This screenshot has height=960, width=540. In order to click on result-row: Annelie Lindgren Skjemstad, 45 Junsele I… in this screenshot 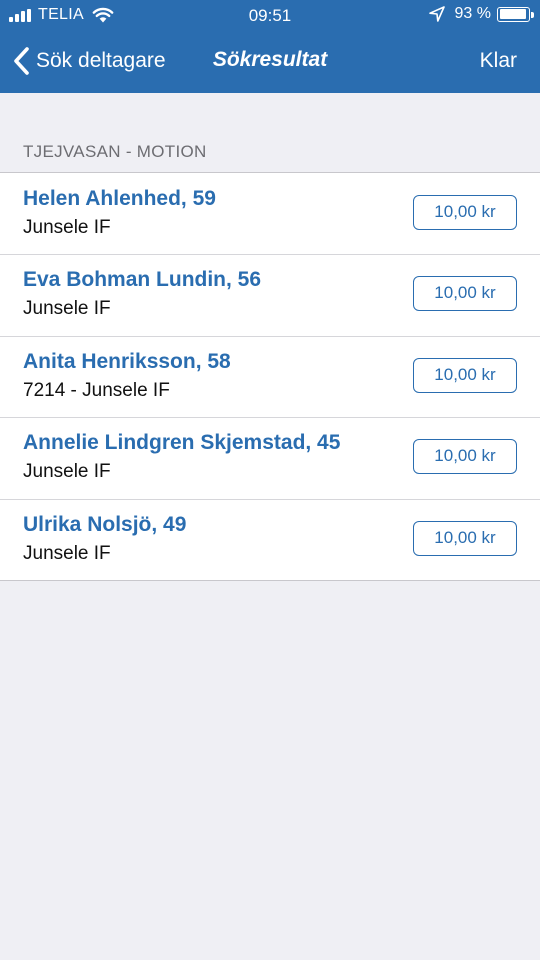, I will do `click(270, 457)`.